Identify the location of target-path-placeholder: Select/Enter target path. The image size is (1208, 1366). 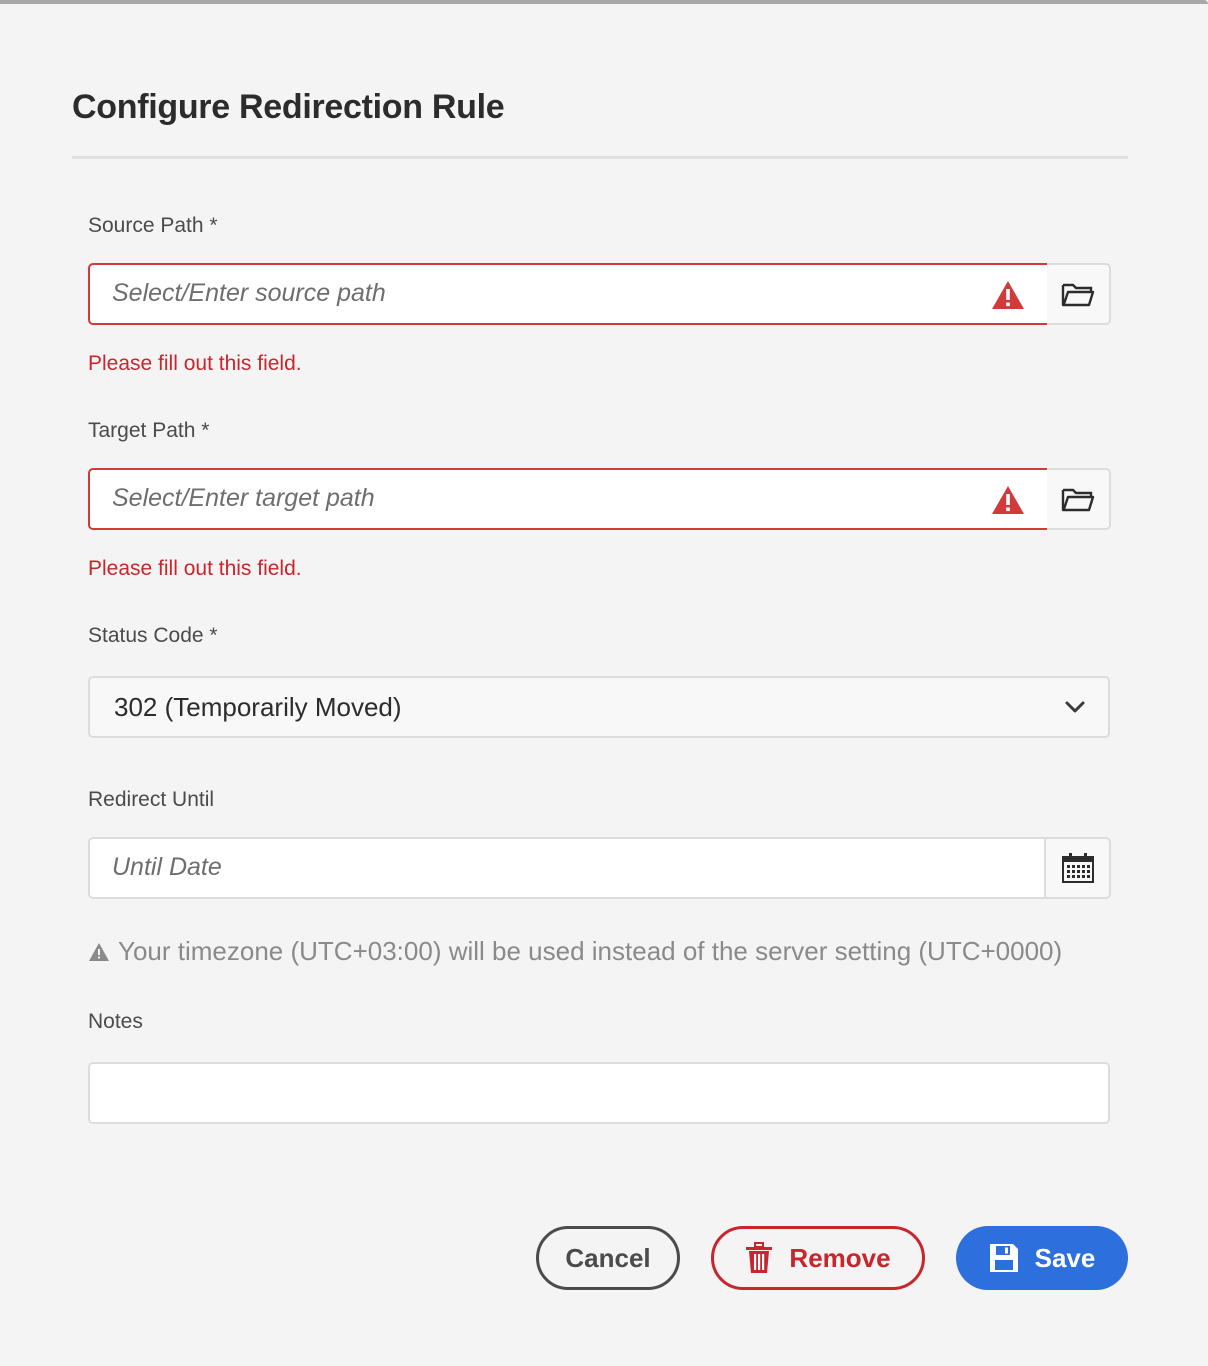
(243, 498).